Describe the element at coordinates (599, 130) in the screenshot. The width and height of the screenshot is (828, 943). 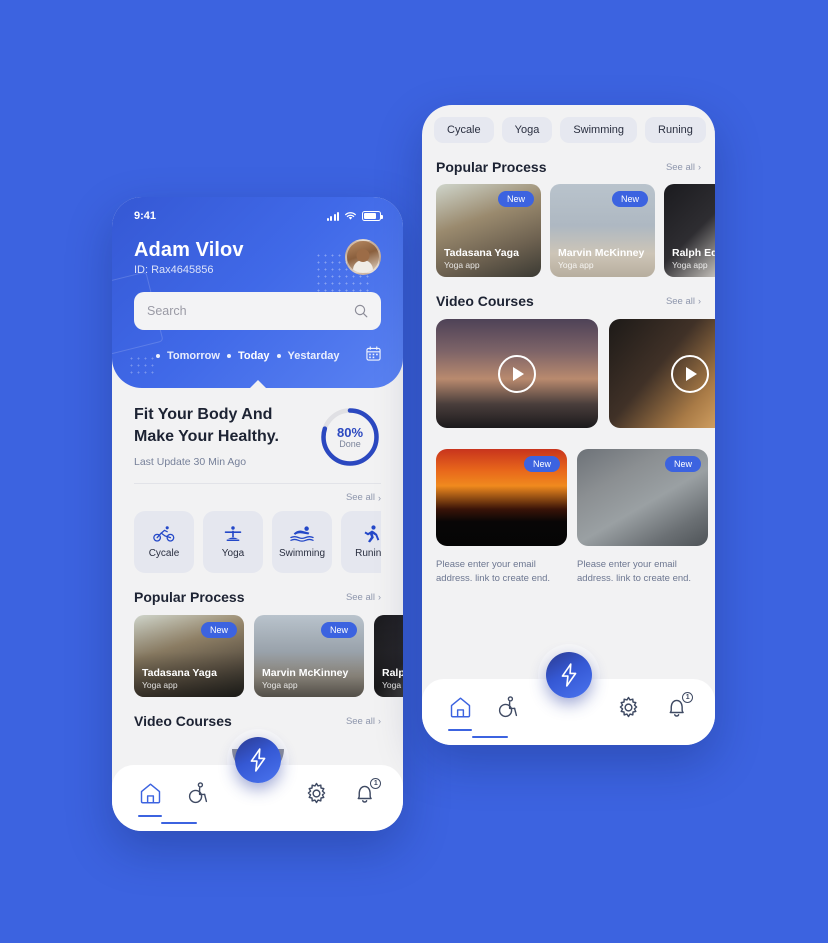
I see `tab-swimming: Swimming` at that location.